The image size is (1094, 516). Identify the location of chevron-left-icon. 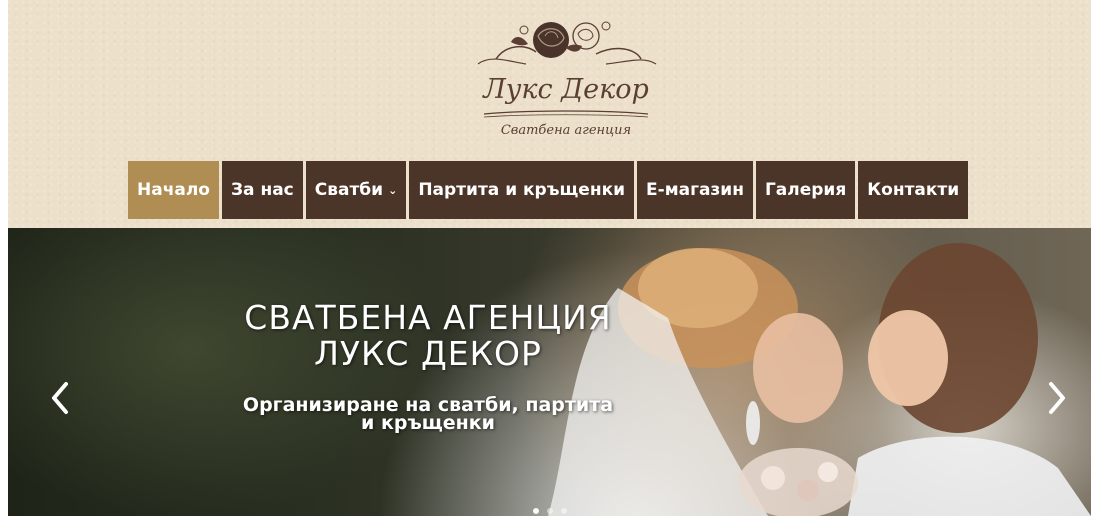
(60, 398).